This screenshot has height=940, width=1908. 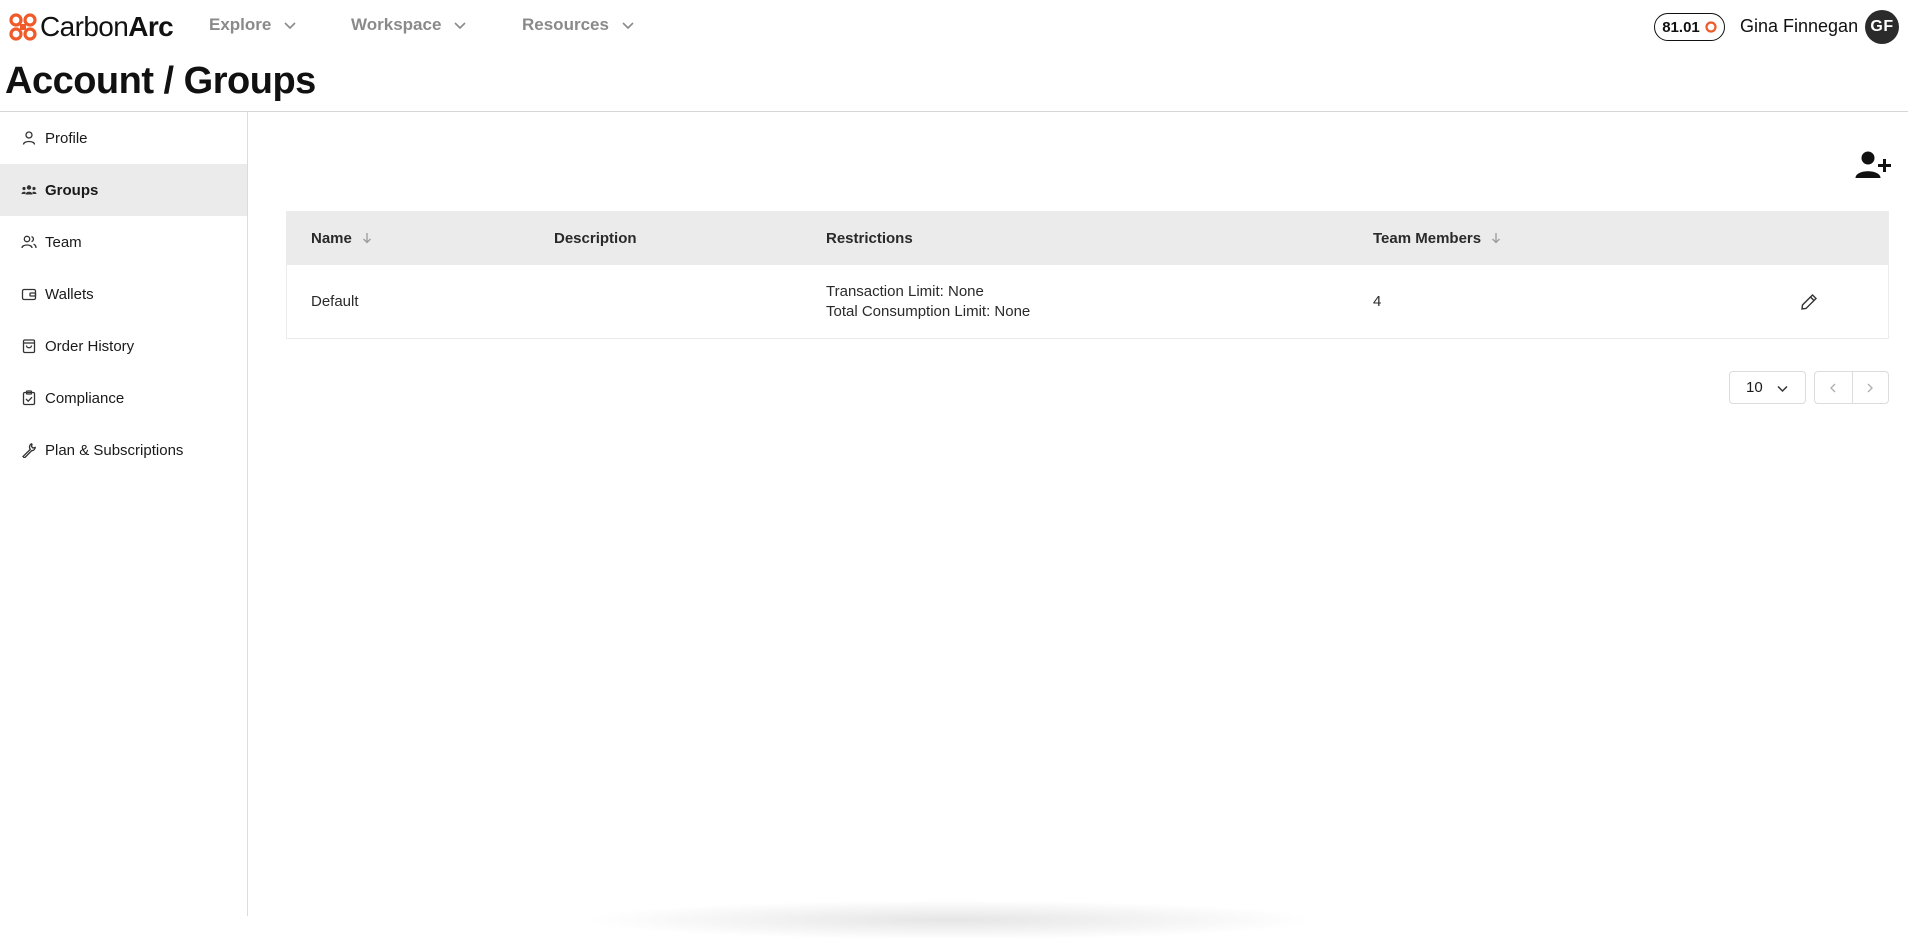 What do you see at coordinates (240, 24) in the screenshot?
I see `nav-explore-label: Explore` at bounding box center [240, 24].